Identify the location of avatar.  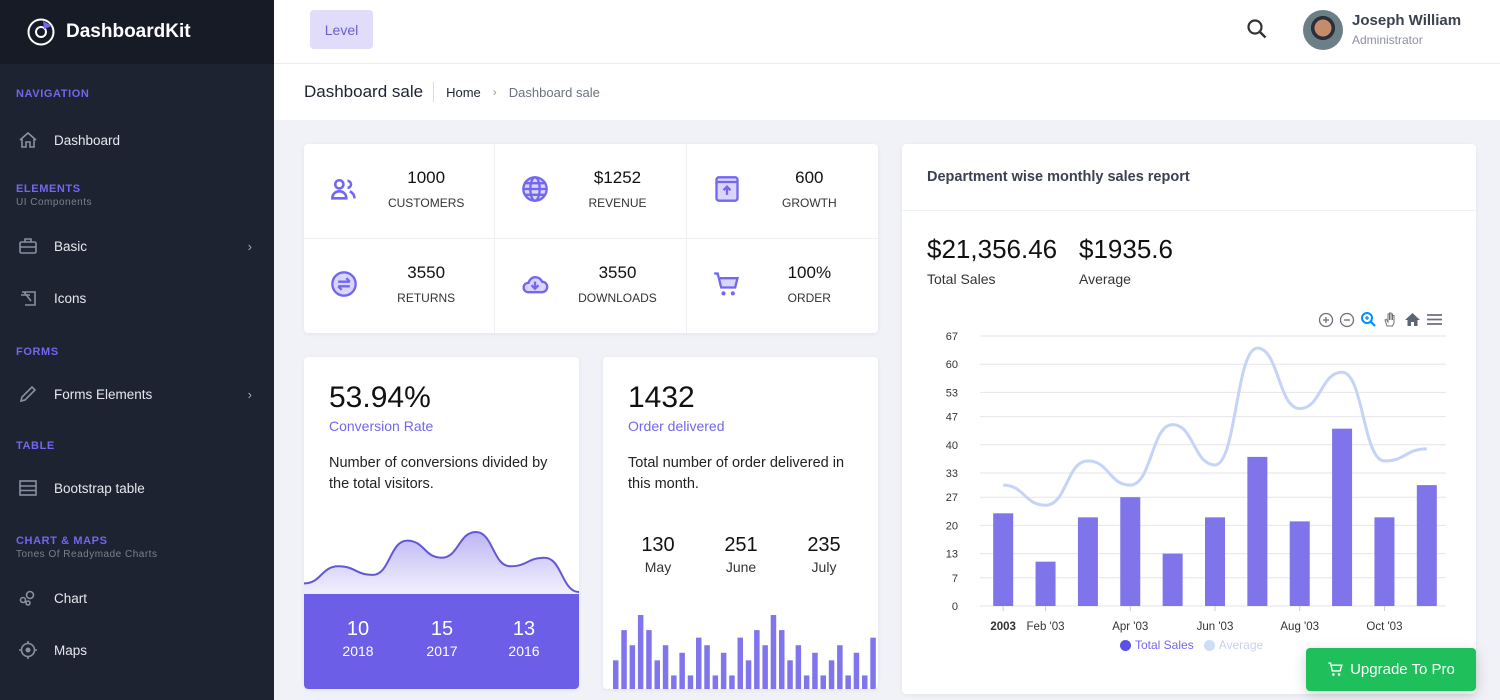
(1323, 30).